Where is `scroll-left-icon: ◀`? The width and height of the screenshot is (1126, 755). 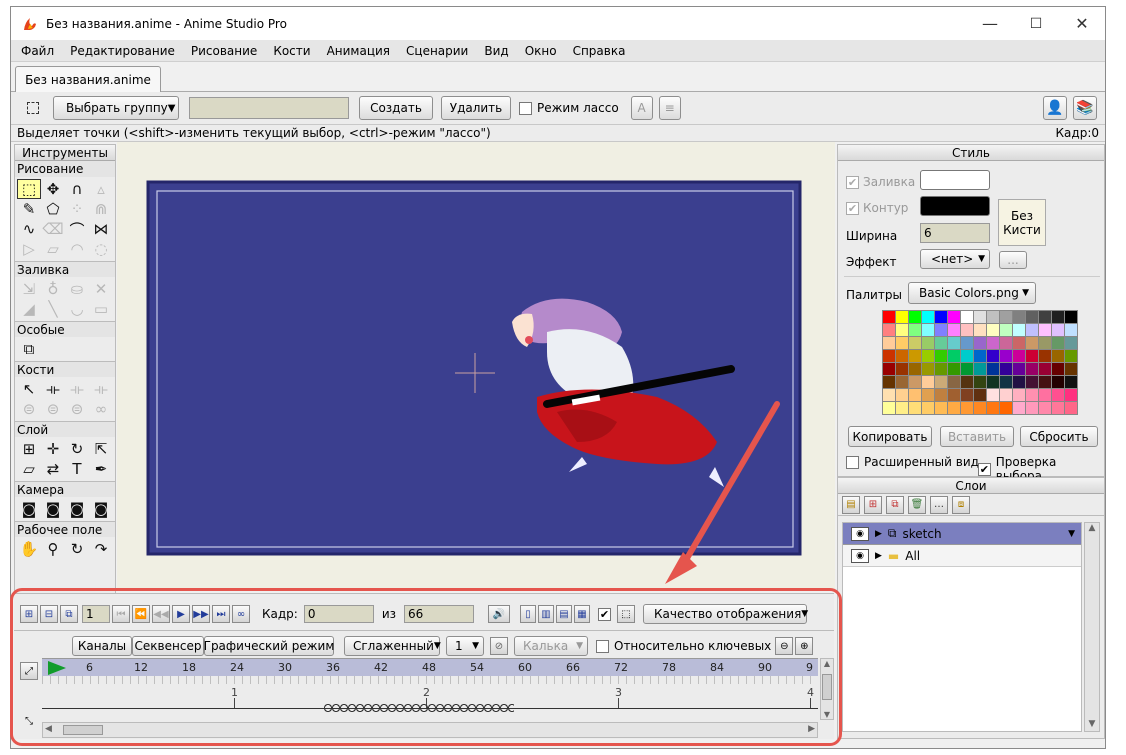 scroll-left-icon: ◀ is located at coordinates (48, 729).